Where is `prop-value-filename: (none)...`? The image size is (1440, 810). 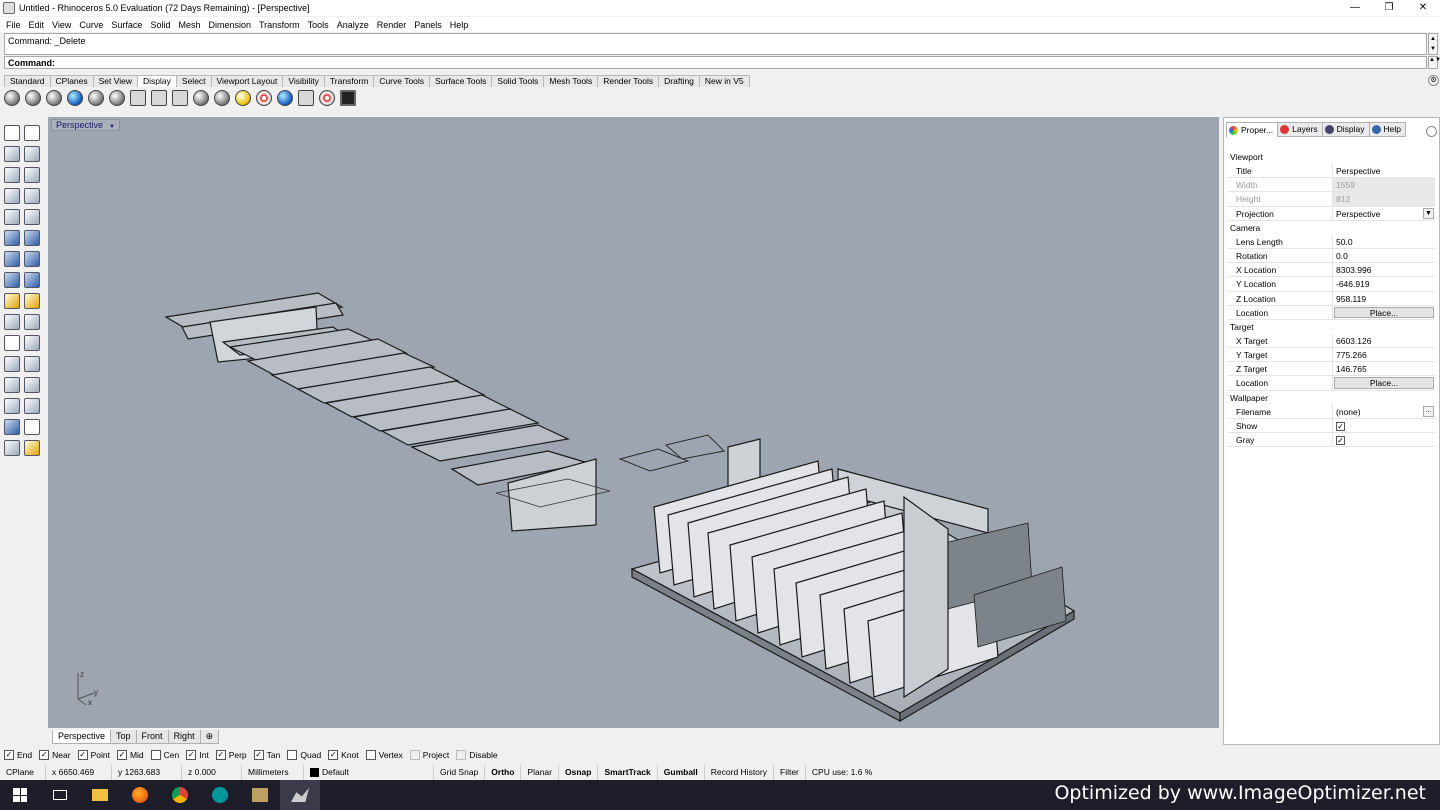 prop-value-filename: (none)... is located at coordinates (1383, 411).